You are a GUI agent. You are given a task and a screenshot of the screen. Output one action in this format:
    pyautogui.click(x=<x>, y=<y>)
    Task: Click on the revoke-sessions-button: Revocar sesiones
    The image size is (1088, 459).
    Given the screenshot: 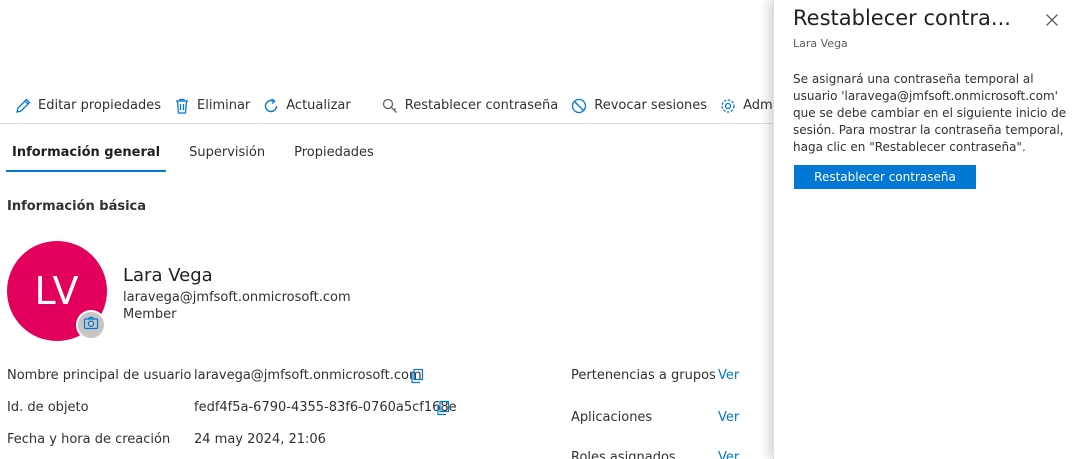 What is the action you would take?
    pyautogui.click(x=638, y=106)
    